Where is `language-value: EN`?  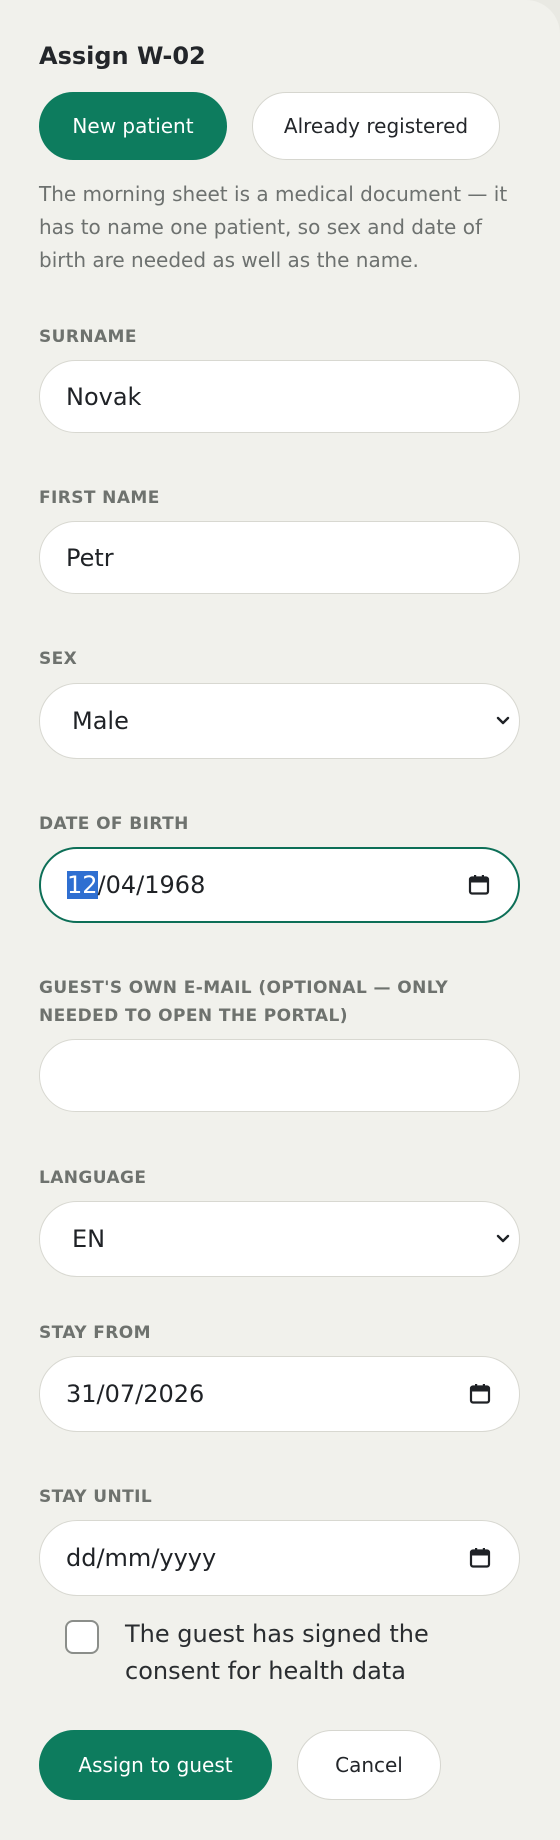
language-value: EN is located at coordinates (89, 1239).